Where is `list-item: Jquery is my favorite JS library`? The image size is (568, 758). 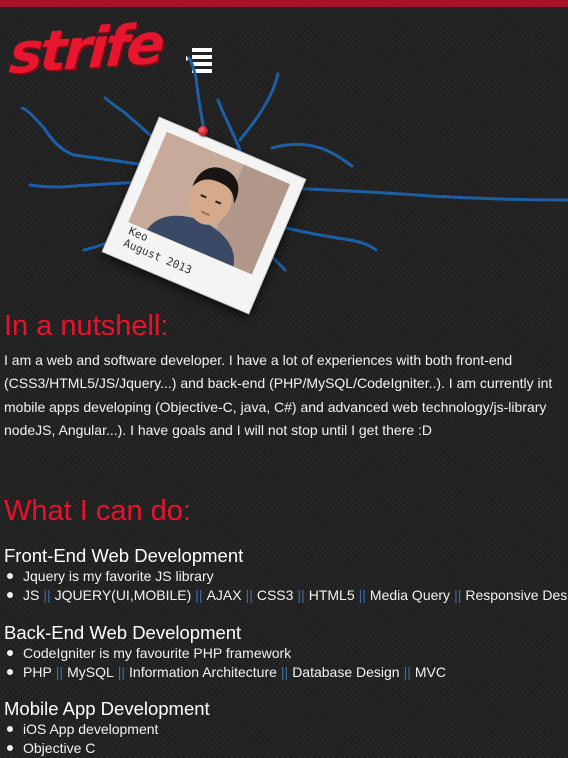
list-item: Jquery is my favorite JS library is located at coordinates (285, 576).